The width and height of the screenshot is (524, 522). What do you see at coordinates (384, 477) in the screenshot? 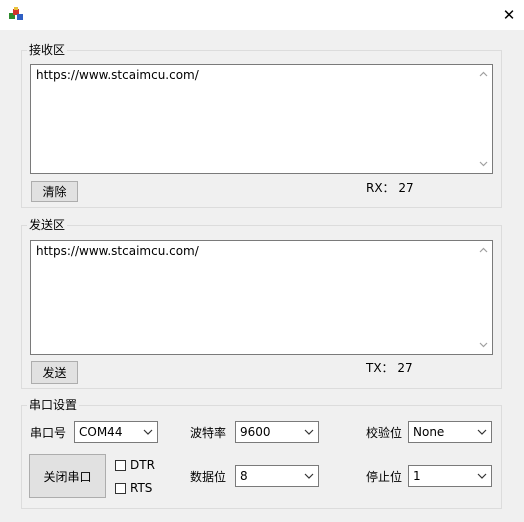
I see `stopbits-label: 停止位` at bounding box center [384, 477].